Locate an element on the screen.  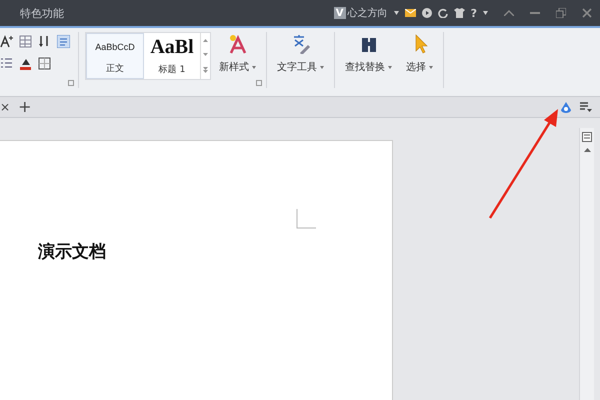
margin-corner-mark is located at coordinates (306, 219).